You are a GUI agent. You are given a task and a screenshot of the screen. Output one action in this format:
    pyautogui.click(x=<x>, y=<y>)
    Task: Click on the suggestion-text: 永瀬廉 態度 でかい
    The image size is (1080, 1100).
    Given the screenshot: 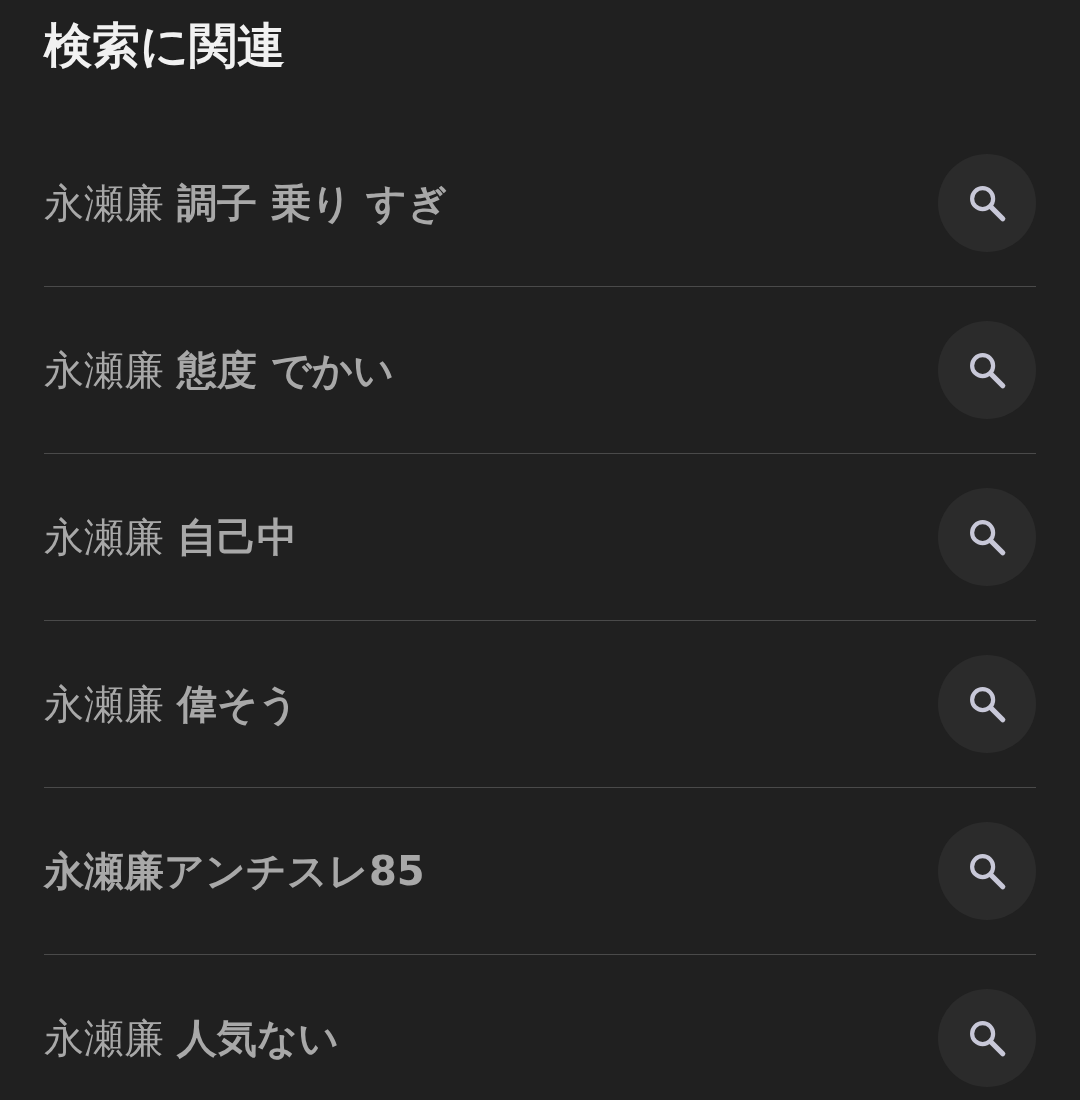 What is the action you would take?
    pyautogui.click(x=219, y=370)
    